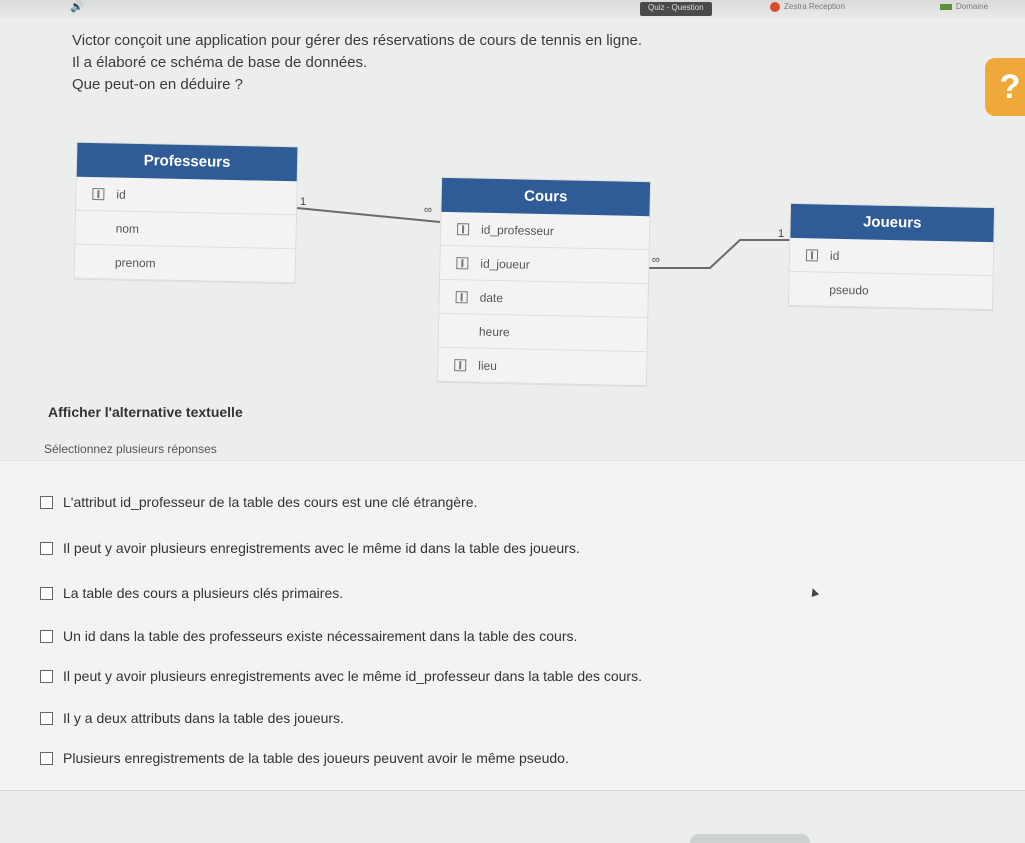 This screenshot has height=843, width=1025. What do you see at coordinates (127, 229) in the screenshot?
I see `field-name: nom` at bounding box center [127, 229].